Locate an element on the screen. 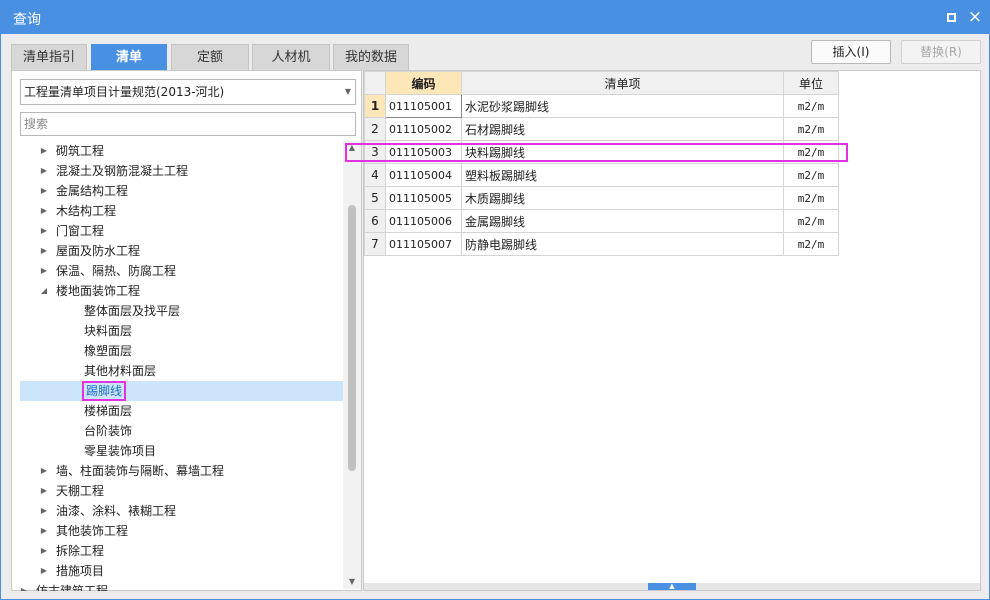 This screenshot has width=990, height=600. cell-item: 石材踢脚线 is located at coordinates (622, 129).